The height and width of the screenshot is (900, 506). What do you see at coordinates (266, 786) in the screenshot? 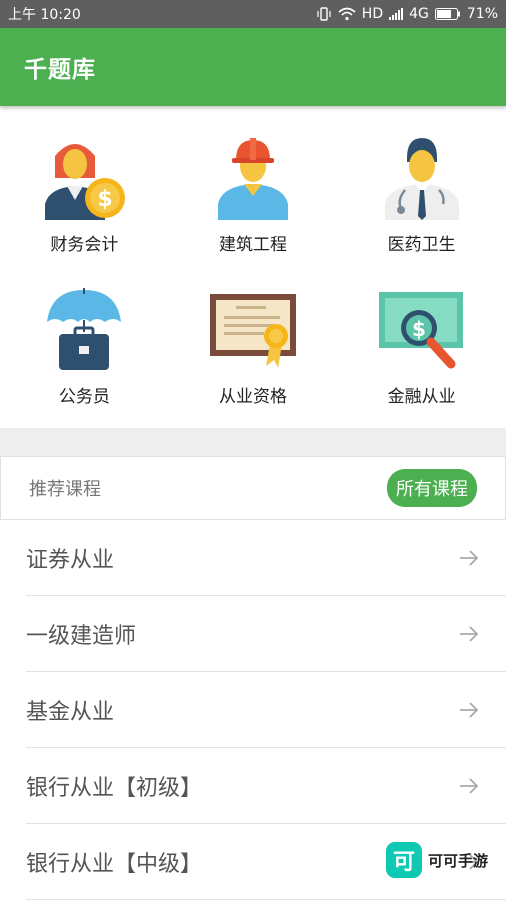
I see `course-item-bank-junior: 银行从业【初级】` at bounding box center [266, 786].